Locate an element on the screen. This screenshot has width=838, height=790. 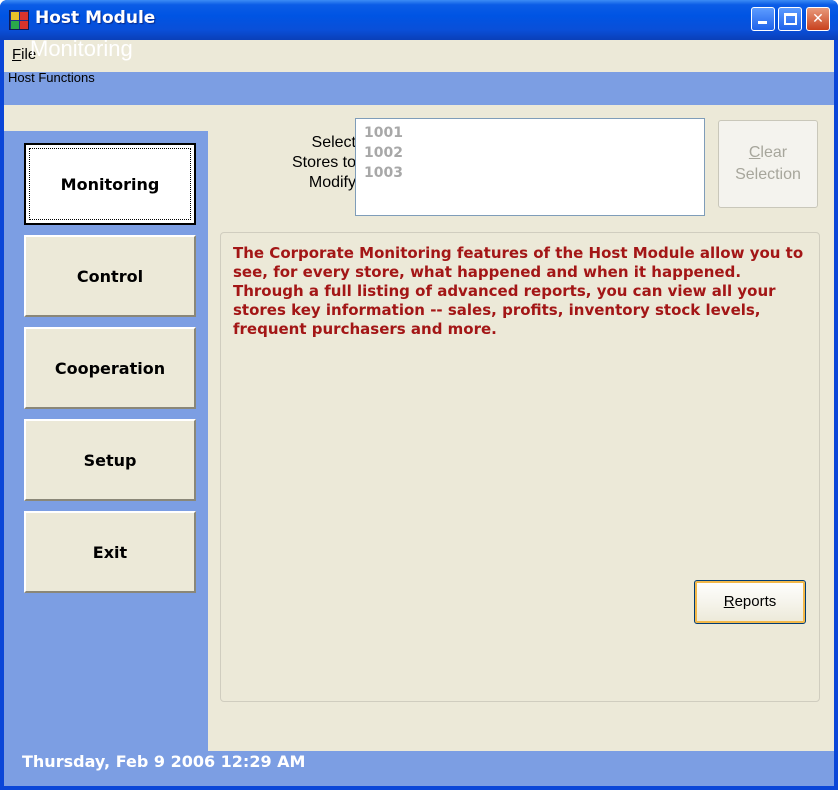
close-button: ✕ is located at coordinates (818, 19).